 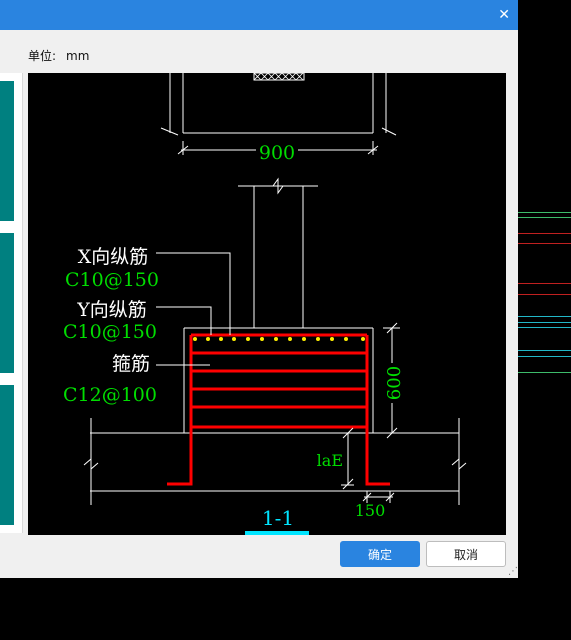 I want to click on column-outline, so click(x=278, y=252).